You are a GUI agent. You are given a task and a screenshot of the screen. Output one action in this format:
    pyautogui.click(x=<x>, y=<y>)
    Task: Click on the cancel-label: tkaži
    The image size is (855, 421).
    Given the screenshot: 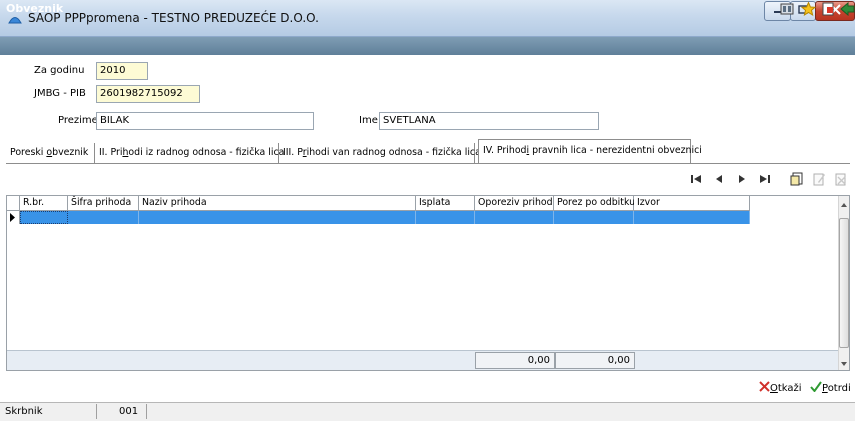 What is the action you would take?
    pyautogui.click(x=789, y=388)
    